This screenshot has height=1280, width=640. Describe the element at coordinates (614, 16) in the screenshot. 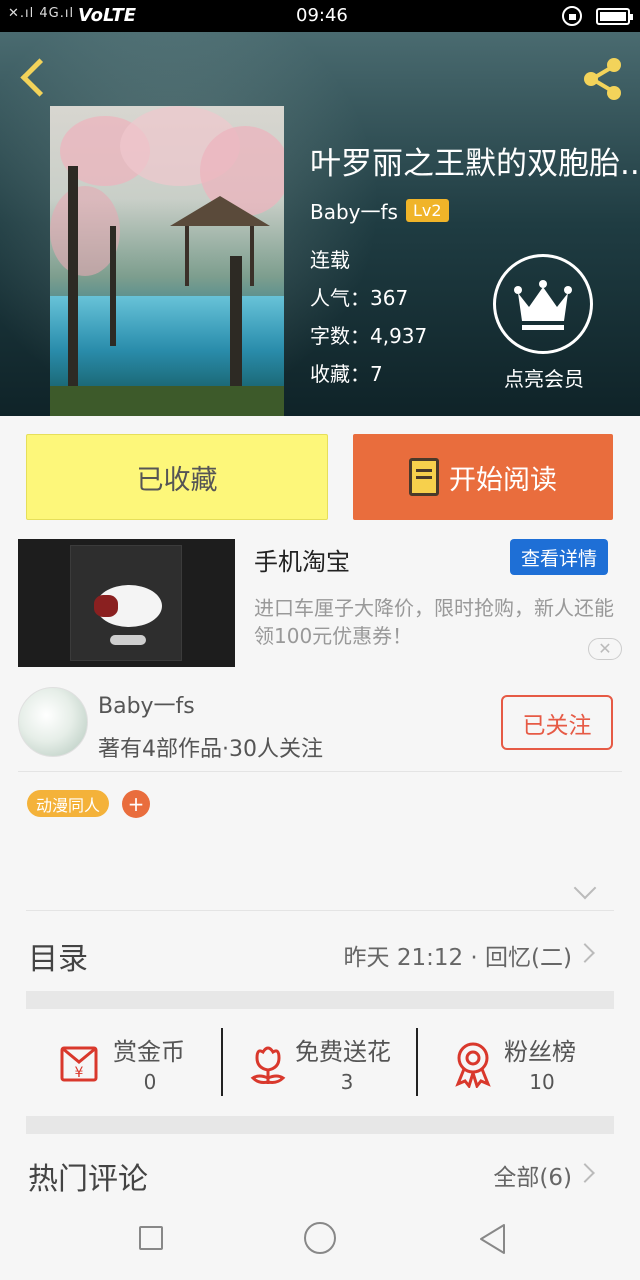

I see `battery-icon` at that location.